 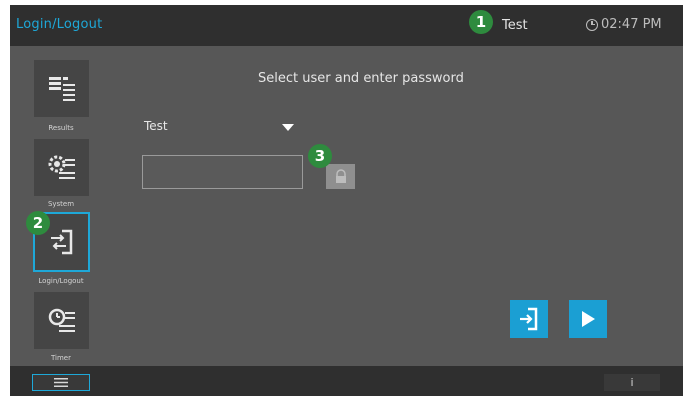 I want to click on login-logout-icon, so click(x=61, y=242).